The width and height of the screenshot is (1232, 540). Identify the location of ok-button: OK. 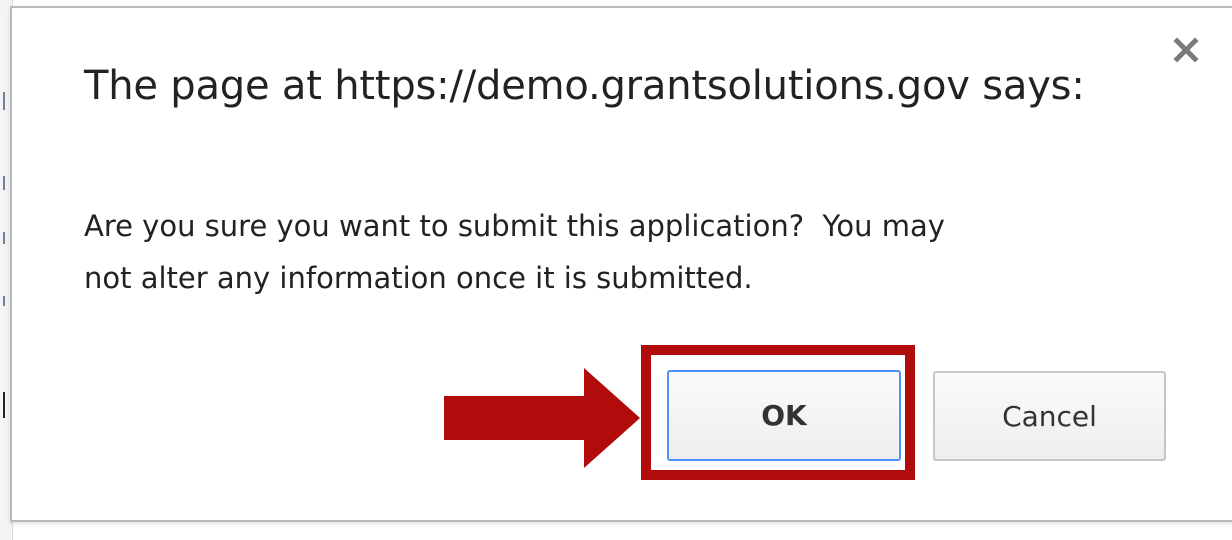
(784, 415).